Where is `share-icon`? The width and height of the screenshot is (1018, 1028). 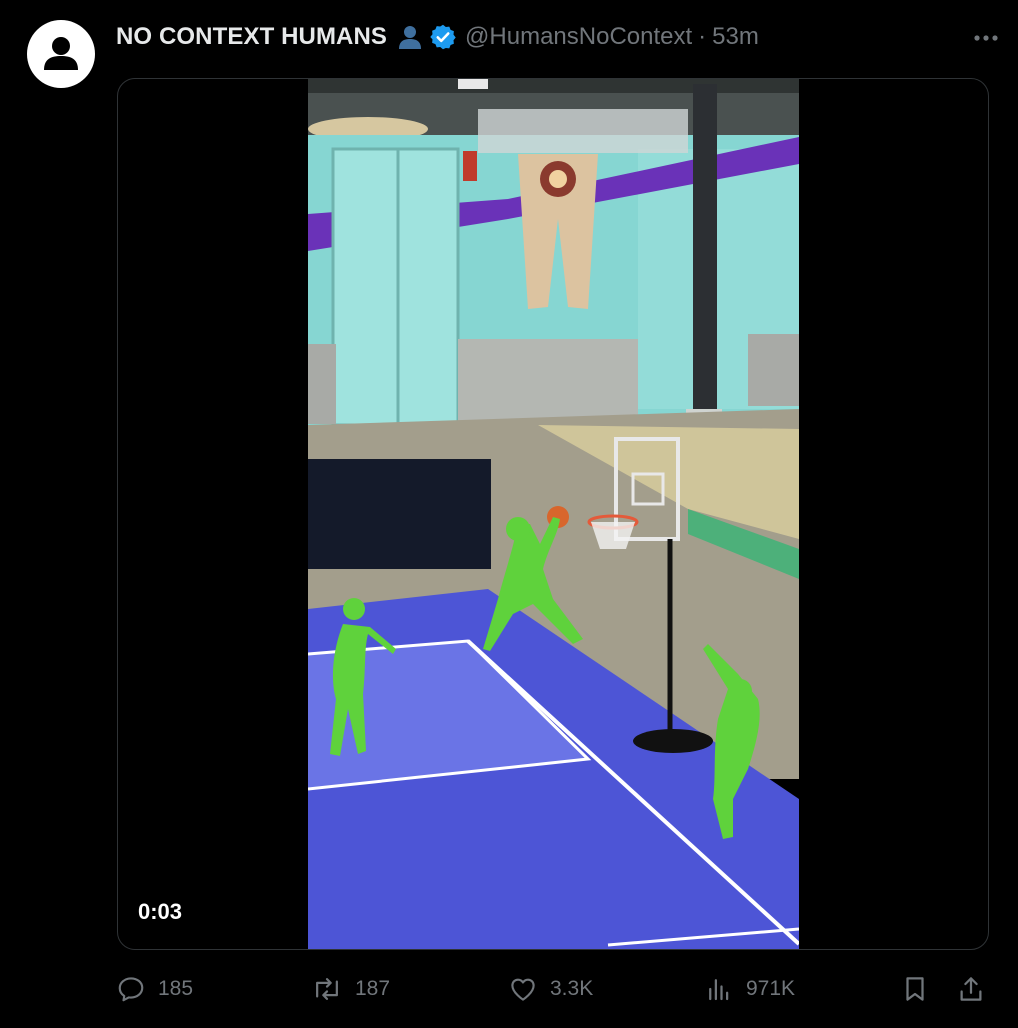 share-icon is located at coordinates (971, 989).